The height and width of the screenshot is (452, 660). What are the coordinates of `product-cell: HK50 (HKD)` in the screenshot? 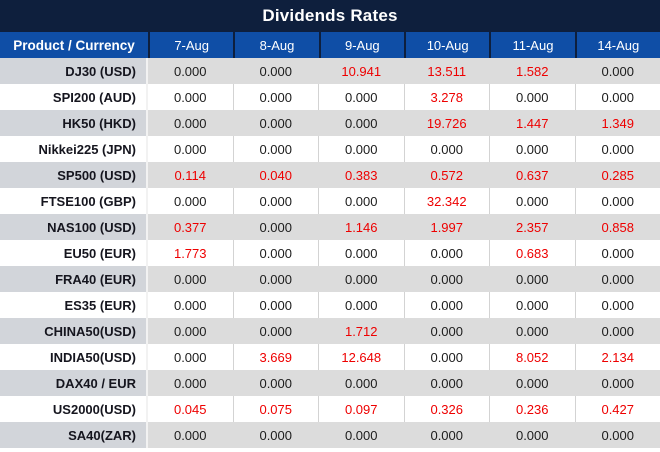 It's located at (74, 123).